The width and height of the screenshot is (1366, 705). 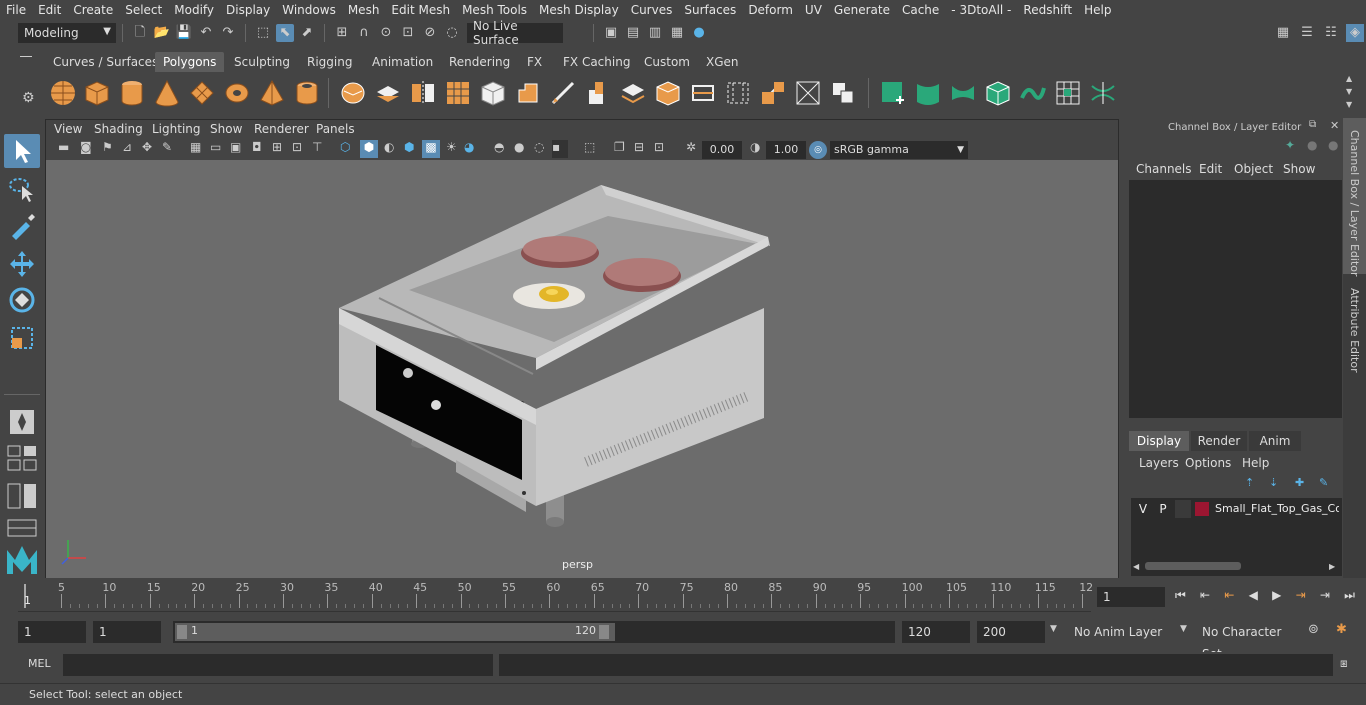 I want to click on menu-edit-mesh: Edit Mesh, so click(x=420, y=10).